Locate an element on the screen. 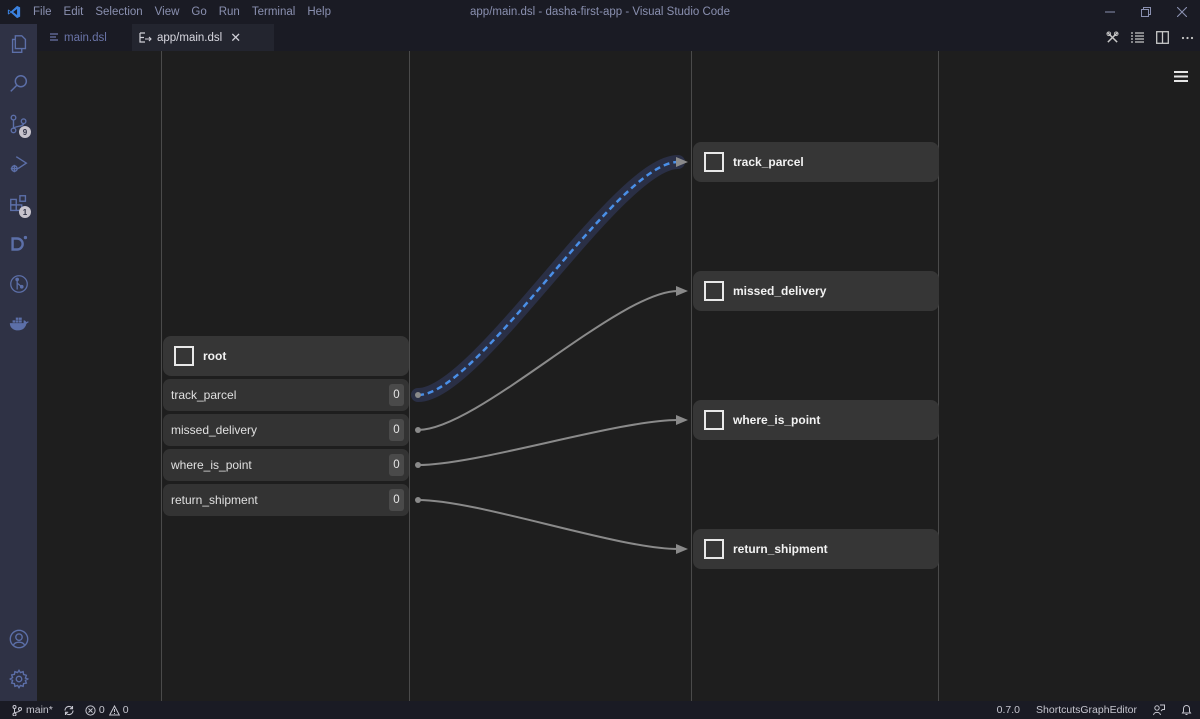  target-node-track-parcel: track_parcel is located at coordinates (816, 162).